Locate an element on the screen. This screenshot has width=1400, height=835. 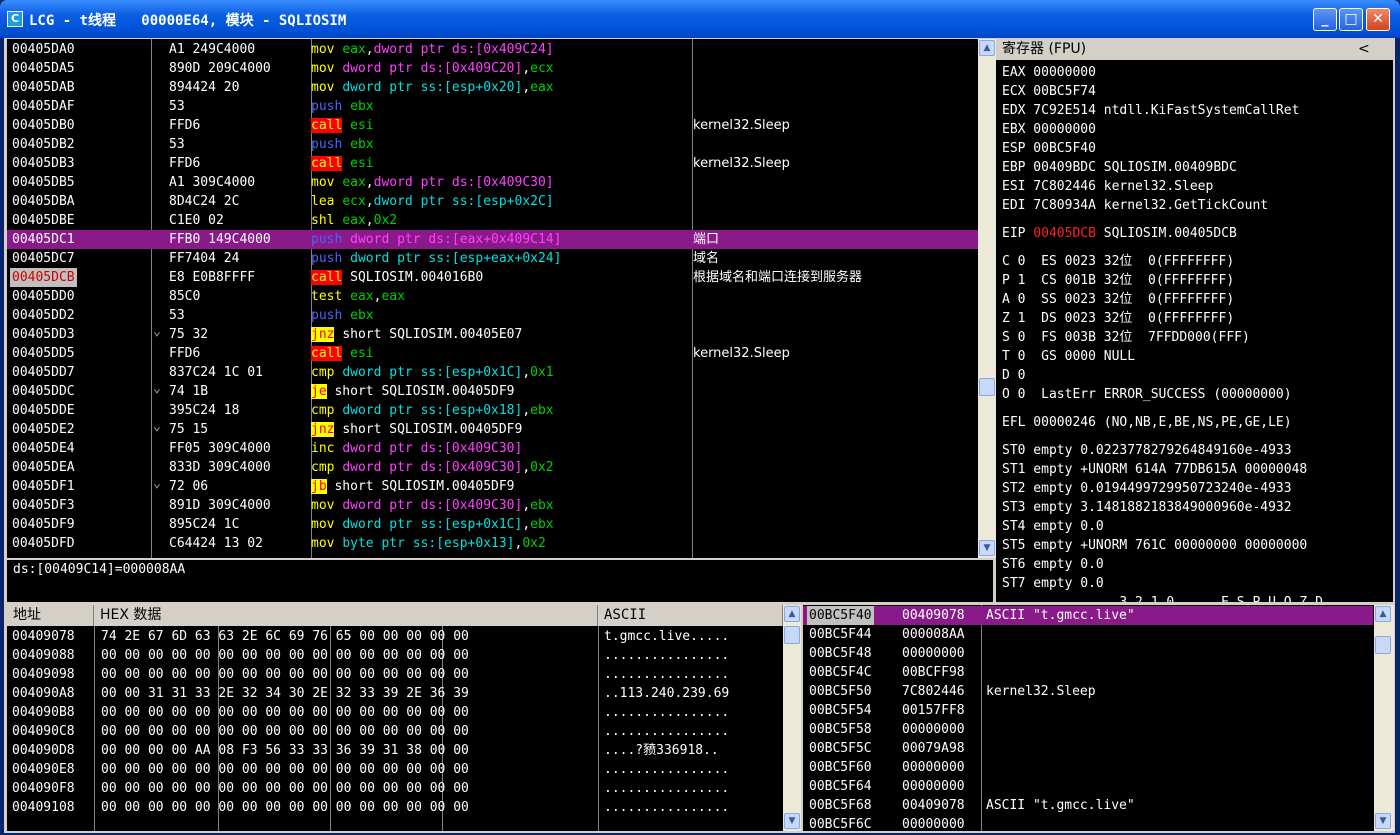
stack-row: 00BC5F58 00000000 is located at coordinates (1088, 729).